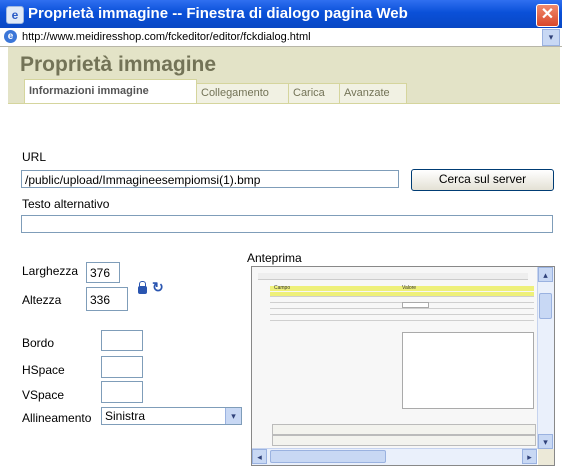 Image resolution: width=562 pixels, height=473 pixels. What do you see at coordinates (42, 300) in the screenshot?
I see `height-label: Altezza` at bounding box center [42, 300].